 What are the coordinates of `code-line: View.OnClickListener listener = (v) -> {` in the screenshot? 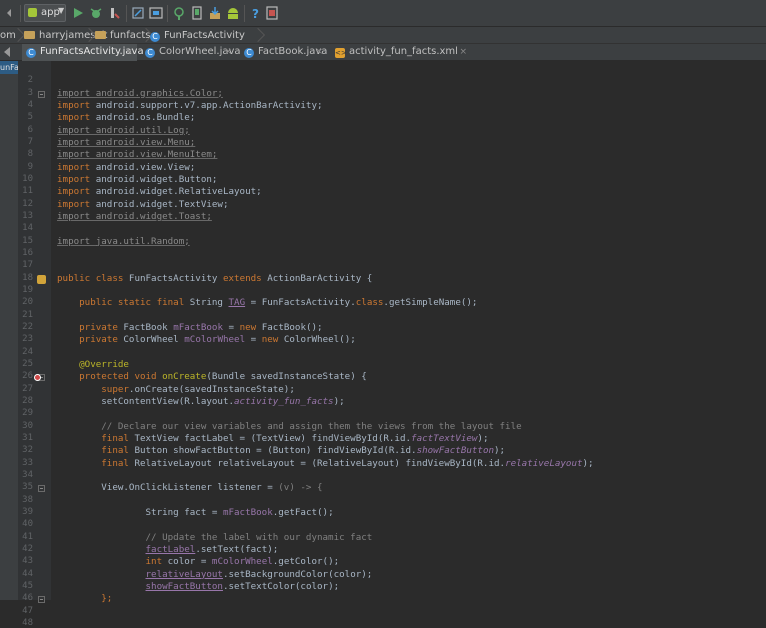 It's located at (189, 487).